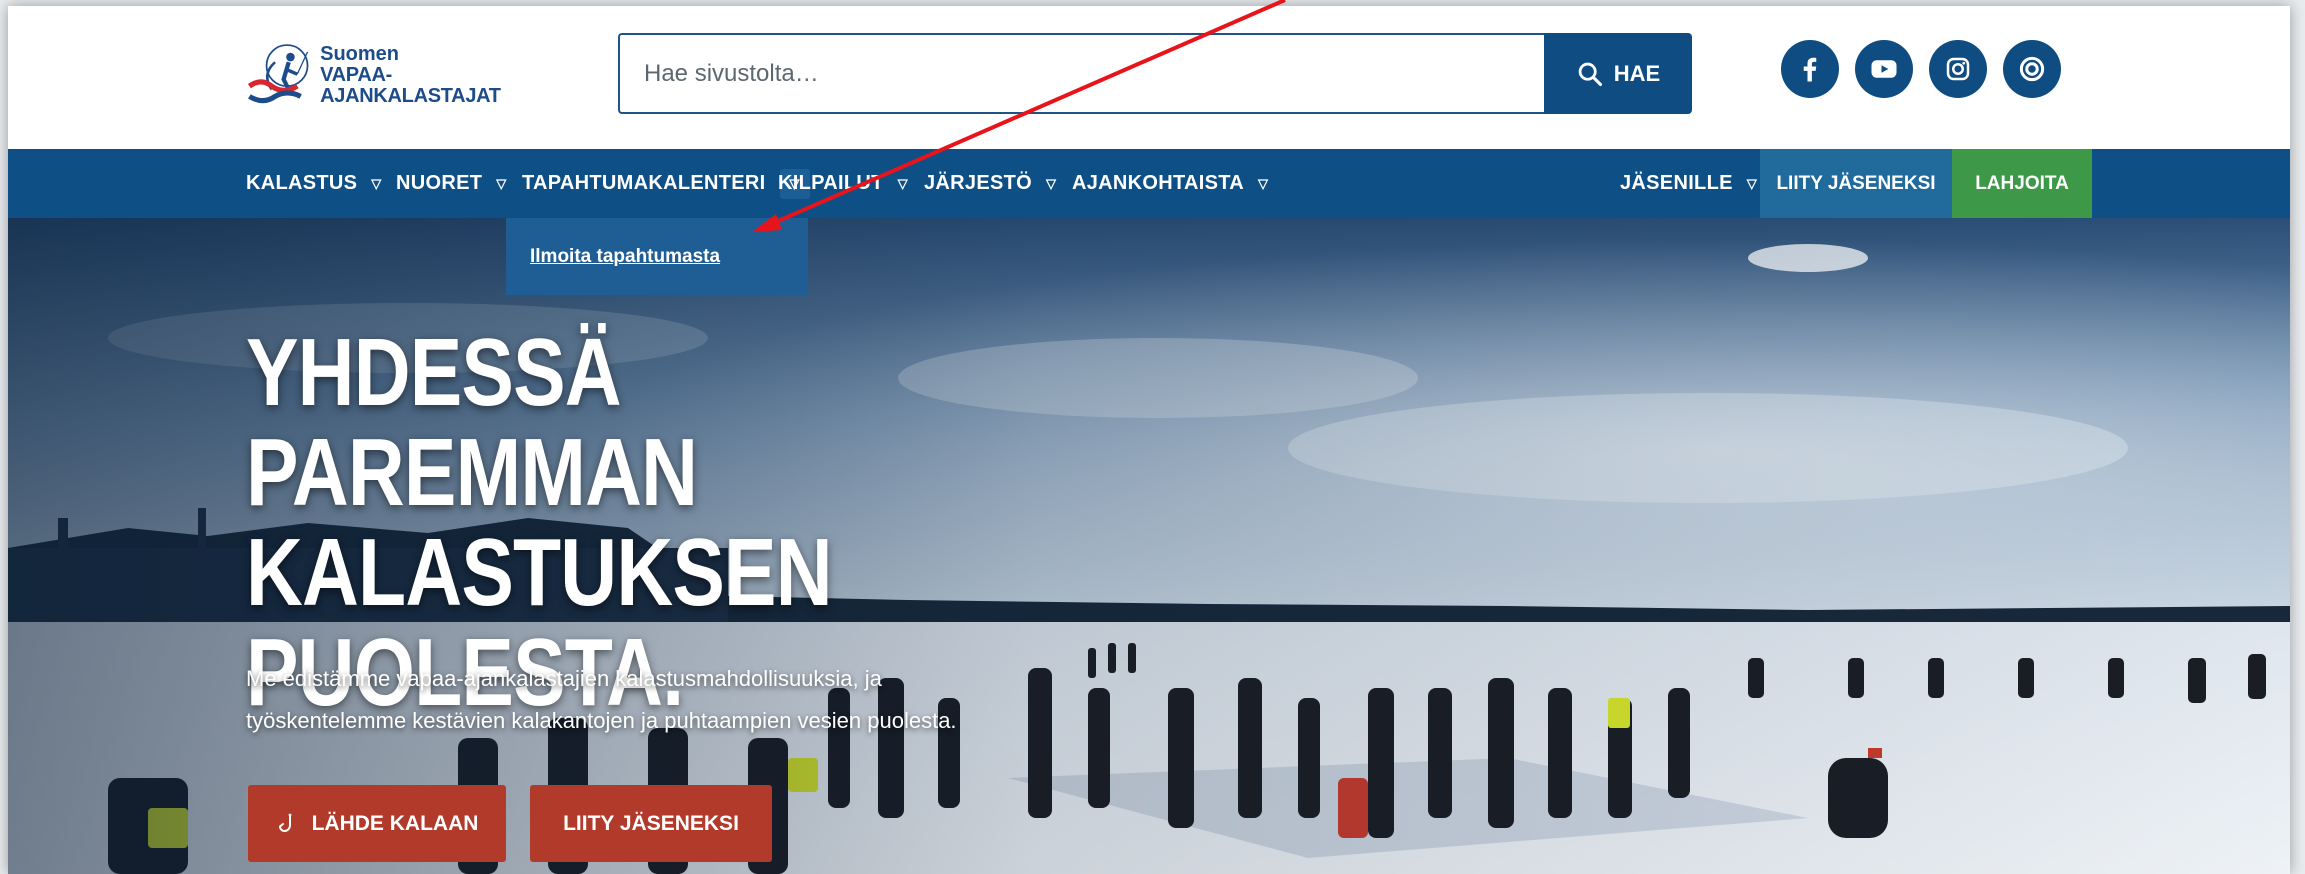 This screenshot has width=2305, height=874. I want to click on youtube-icon, so click(1884, 69).